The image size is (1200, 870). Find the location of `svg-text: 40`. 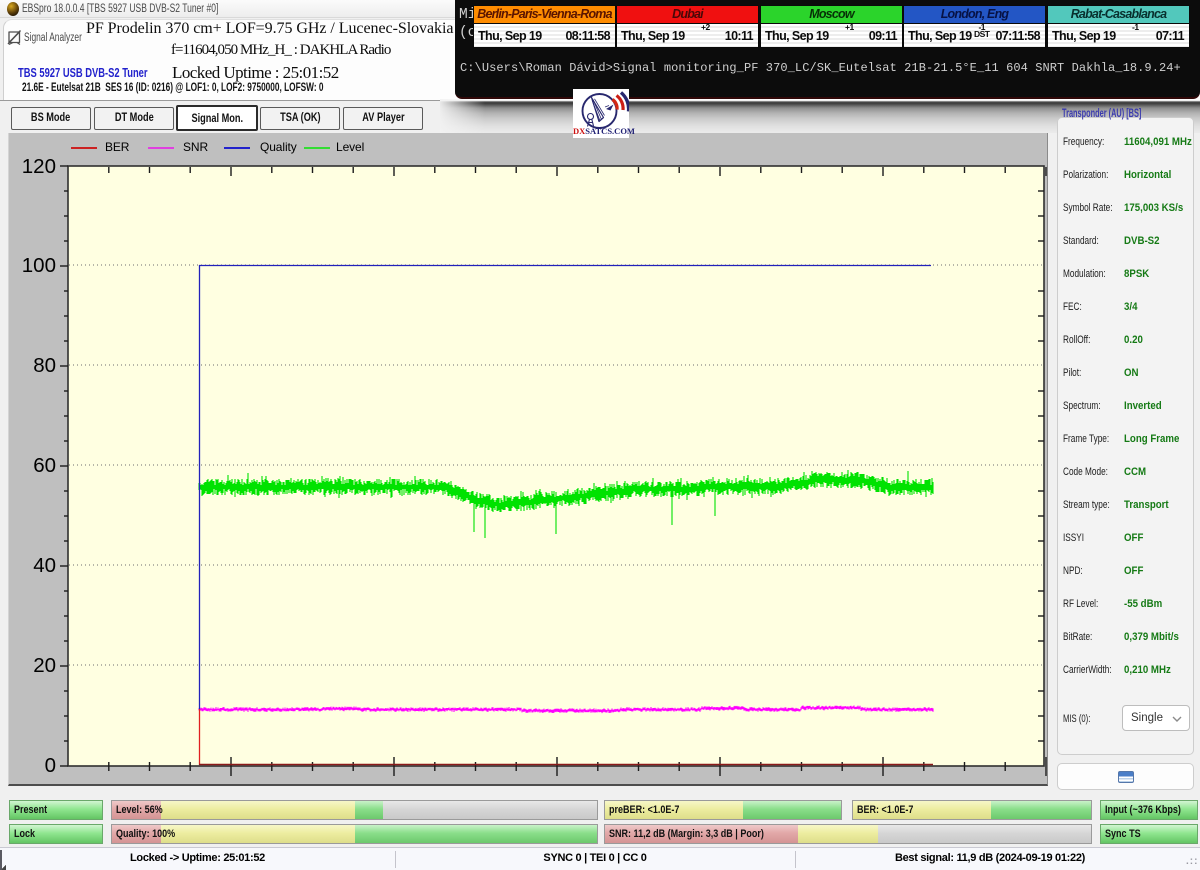

svg-text: 40 is located at coordinates (44, 565).